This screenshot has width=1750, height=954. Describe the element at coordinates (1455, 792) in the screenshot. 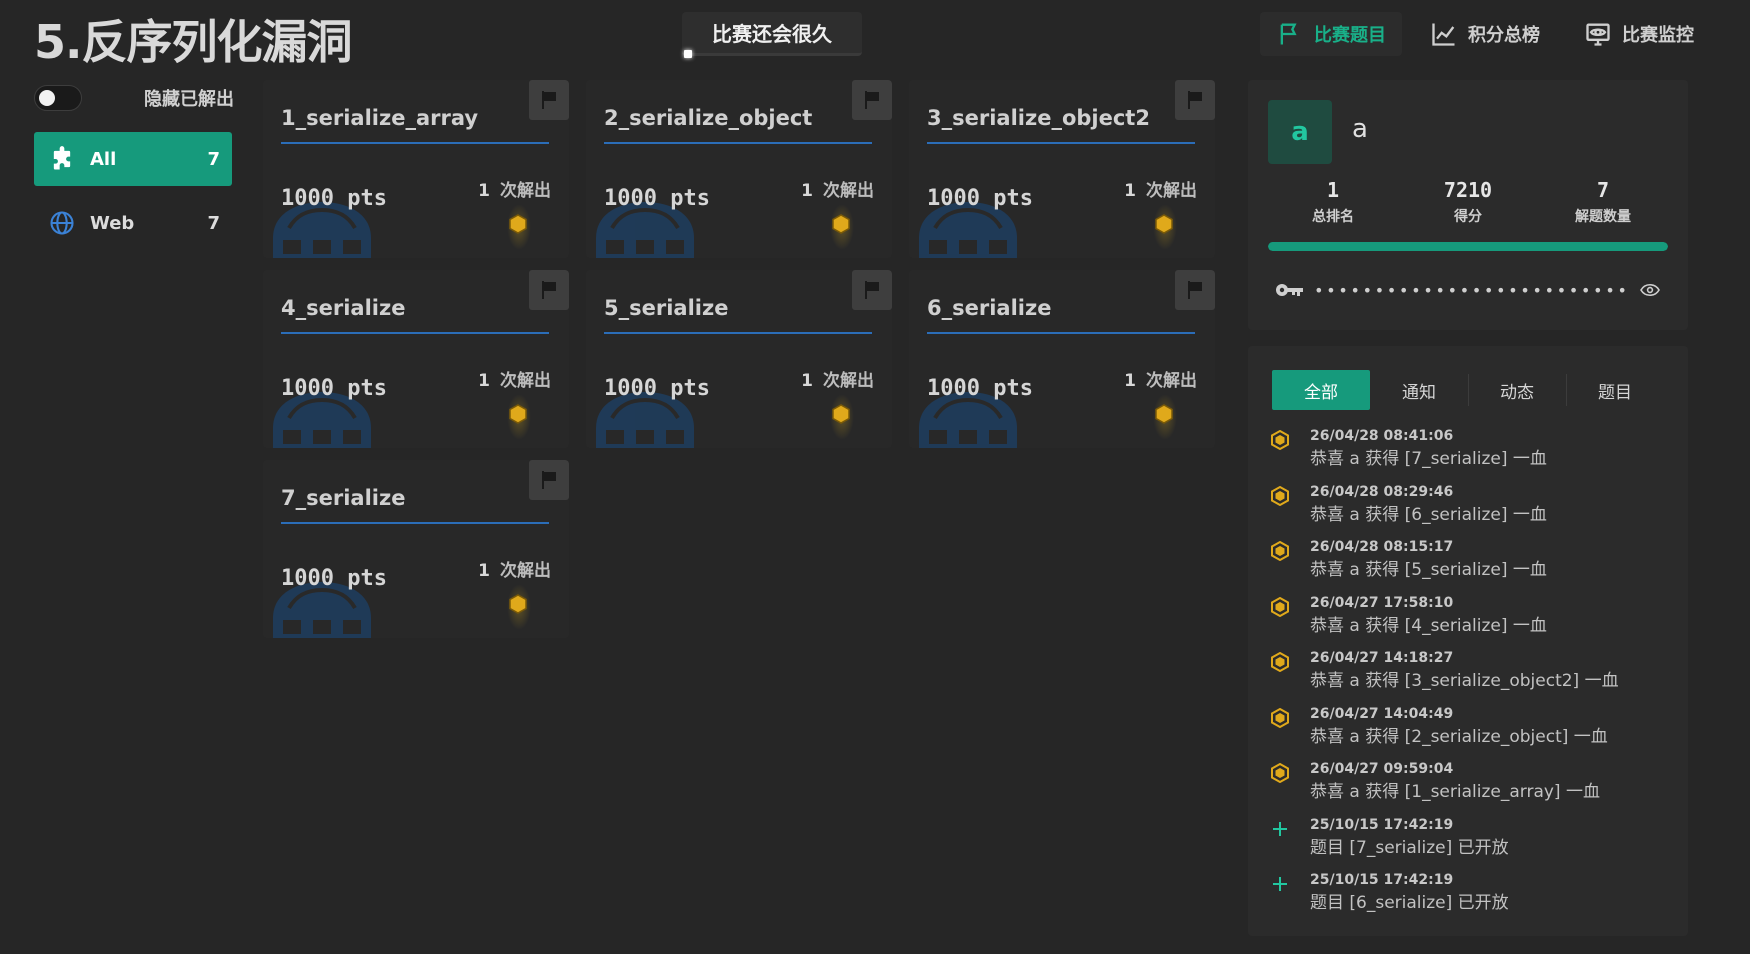

I see `event-message: 恭喜 a 获得 [1_serialize_array] 一血` at that location.